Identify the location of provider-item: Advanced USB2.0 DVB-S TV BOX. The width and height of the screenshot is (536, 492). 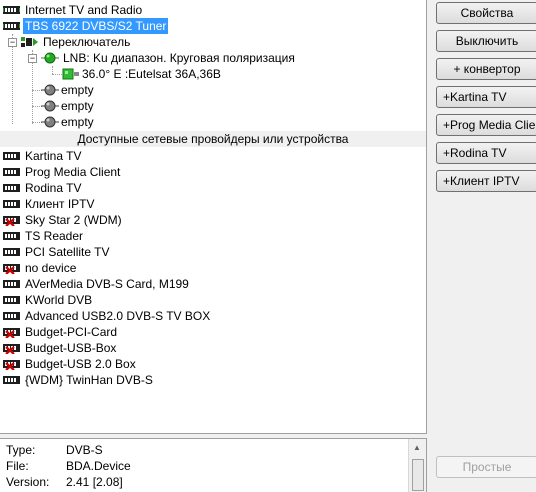
(210, 316).